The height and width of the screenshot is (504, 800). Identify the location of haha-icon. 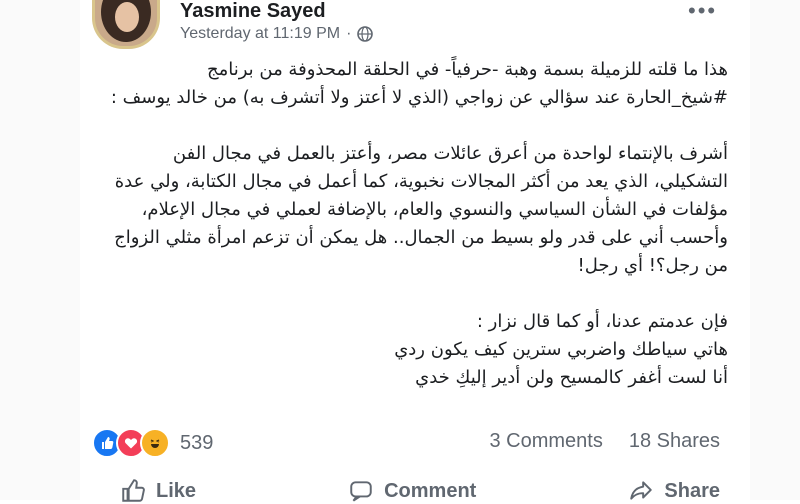
(155, 443).